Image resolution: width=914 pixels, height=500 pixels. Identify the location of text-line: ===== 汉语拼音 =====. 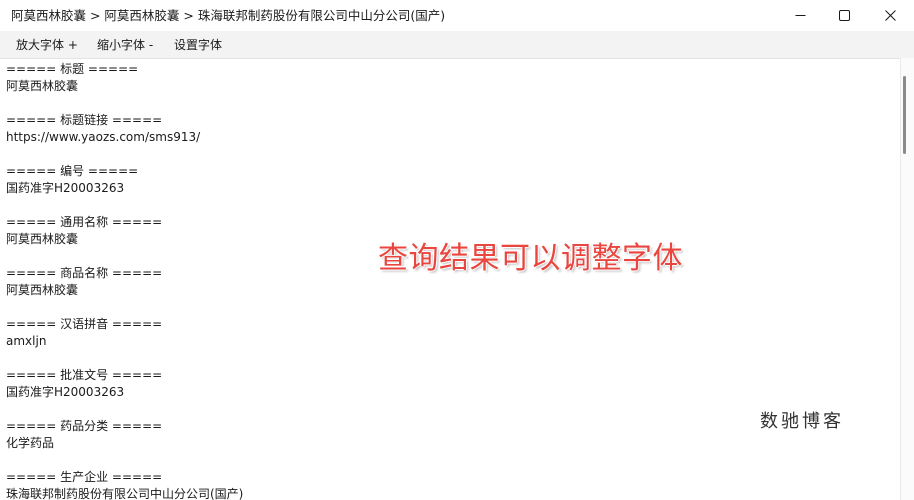
(84, 324).